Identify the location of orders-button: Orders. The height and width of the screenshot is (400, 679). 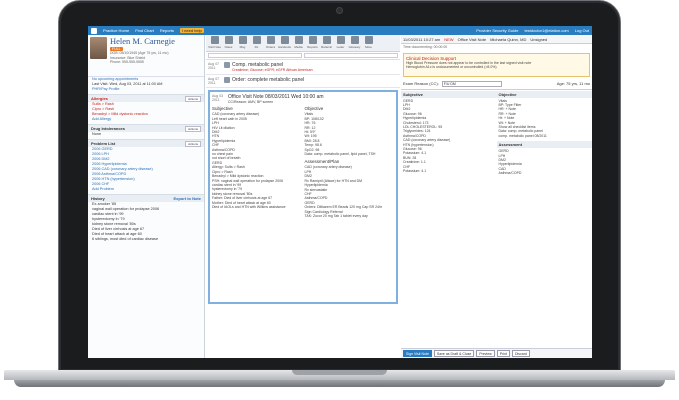
(270, 43).